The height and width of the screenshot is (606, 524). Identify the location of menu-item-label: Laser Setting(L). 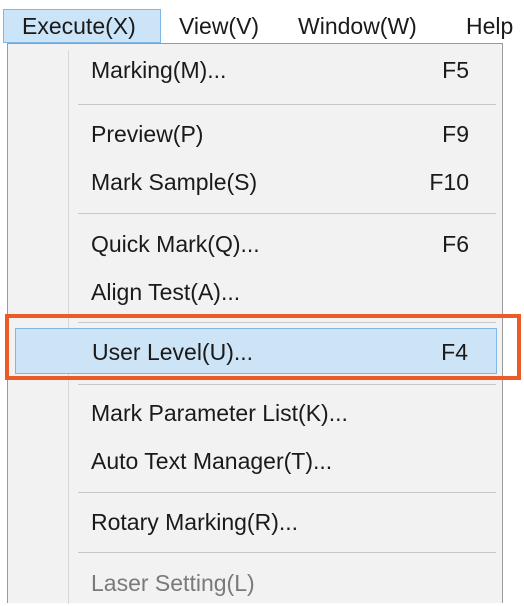
(173, 583).